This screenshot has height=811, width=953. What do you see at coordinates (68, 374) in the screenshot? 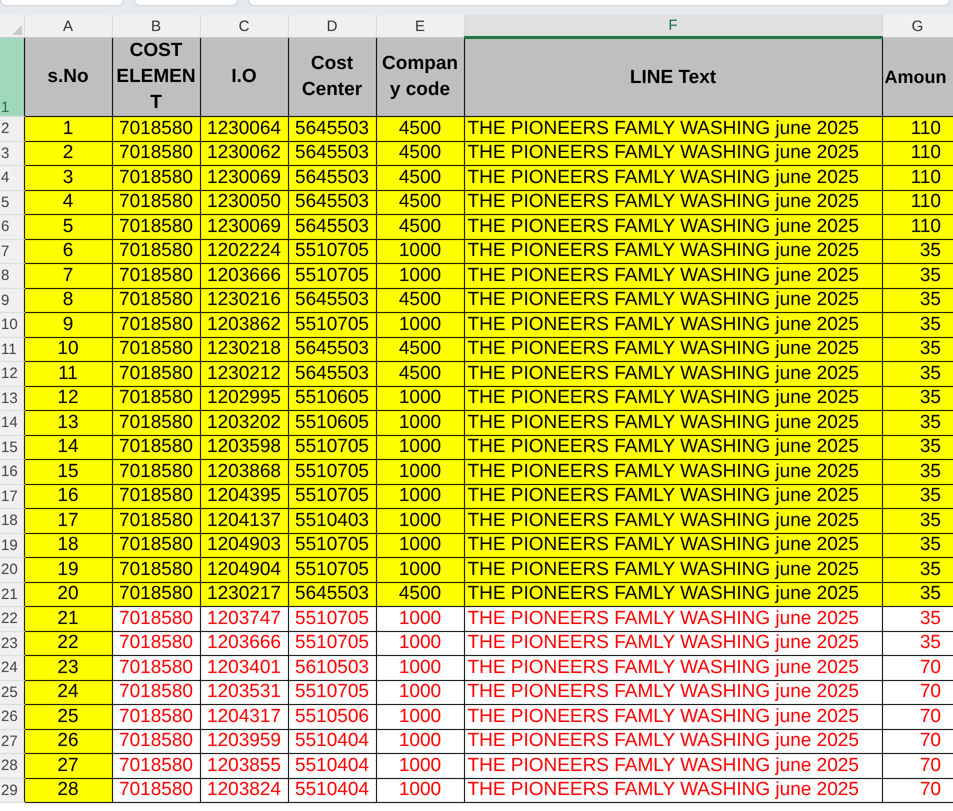
I see `table-cell: 11` at bounding box center [68, 374].